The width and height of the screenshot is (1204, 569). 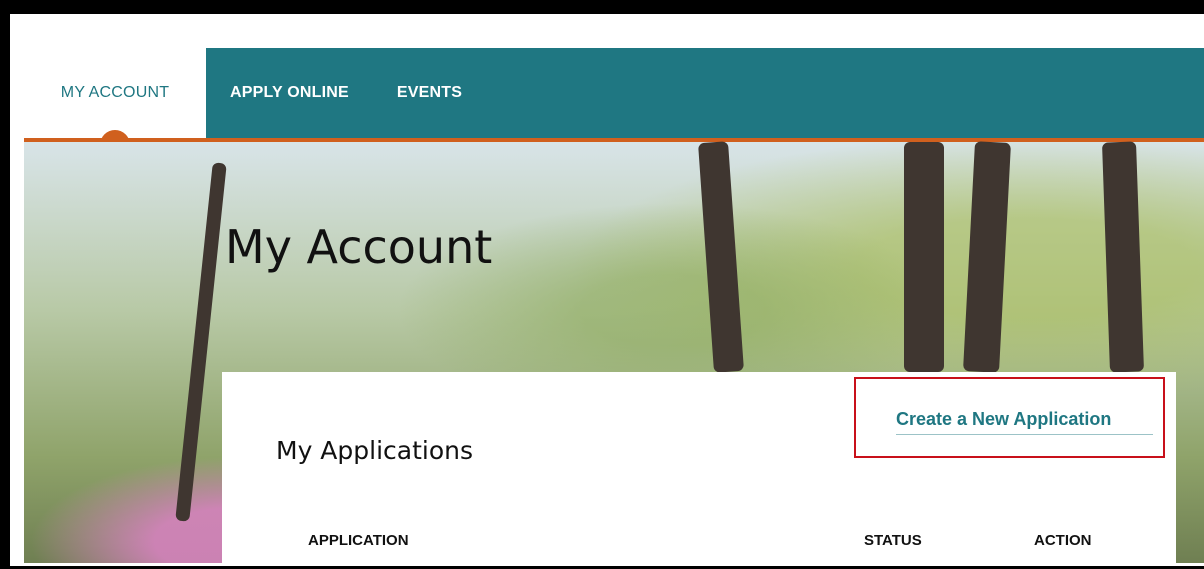 What do you see at coordinates (893, 540) in the screenshot?
I see `column-header-status: STATUS` at bounding box center [893, 540].